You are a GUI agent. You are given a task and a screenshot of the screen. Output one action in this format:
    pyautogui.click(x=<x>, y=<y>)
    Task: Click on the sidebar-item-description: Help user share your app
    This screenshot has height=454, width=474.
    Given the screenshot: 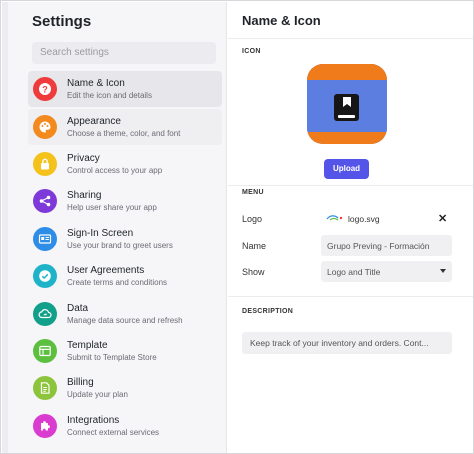 What is the action you would take?
    pyautogui.click(x=112, y=207)
    